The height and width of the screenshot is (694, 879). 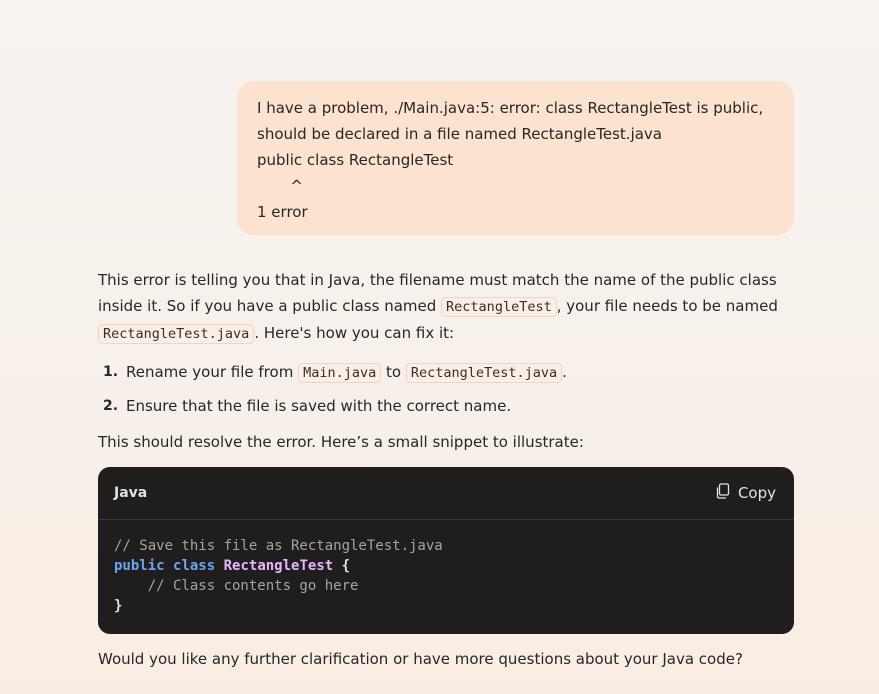 I want to click on user-message-line: ^, so click(x=280, y=186).